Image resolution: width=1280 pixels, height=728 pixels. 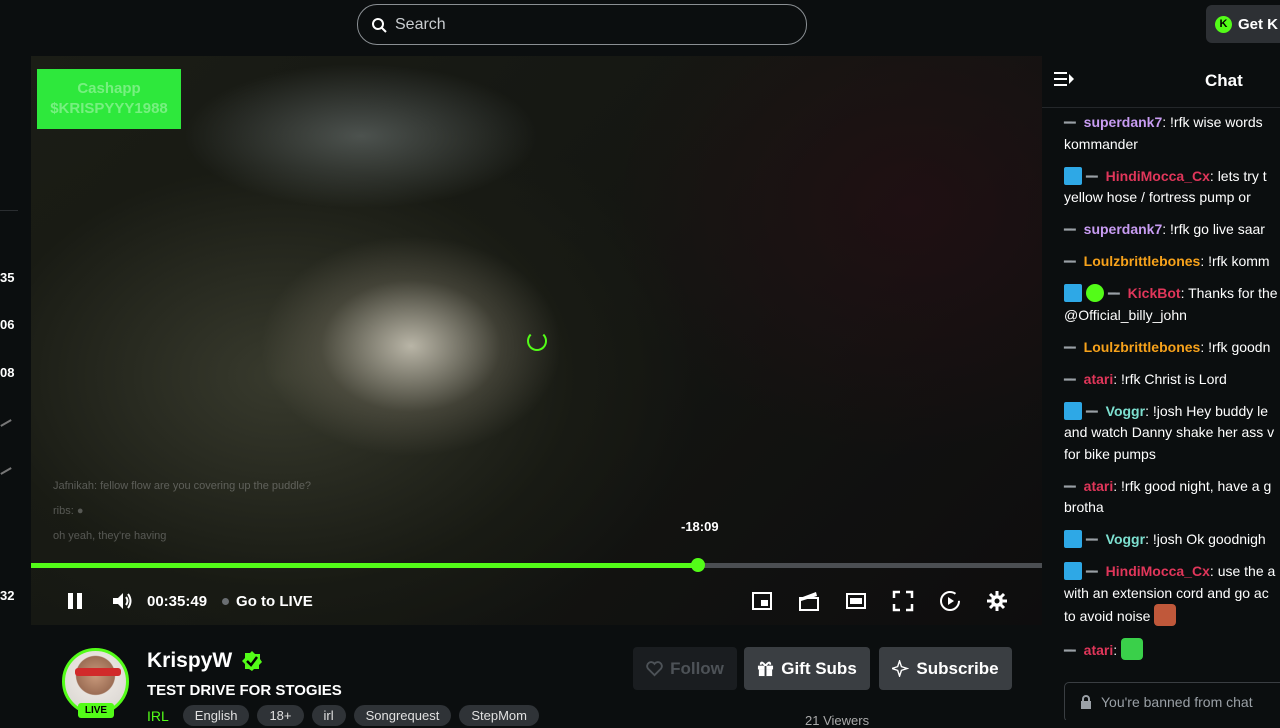 What do you see at coordinates (1157, 197) in the screenshot?
I see `chat-text-cont: yellow hose / fortress pump or` at bounding box center [1157, 197].